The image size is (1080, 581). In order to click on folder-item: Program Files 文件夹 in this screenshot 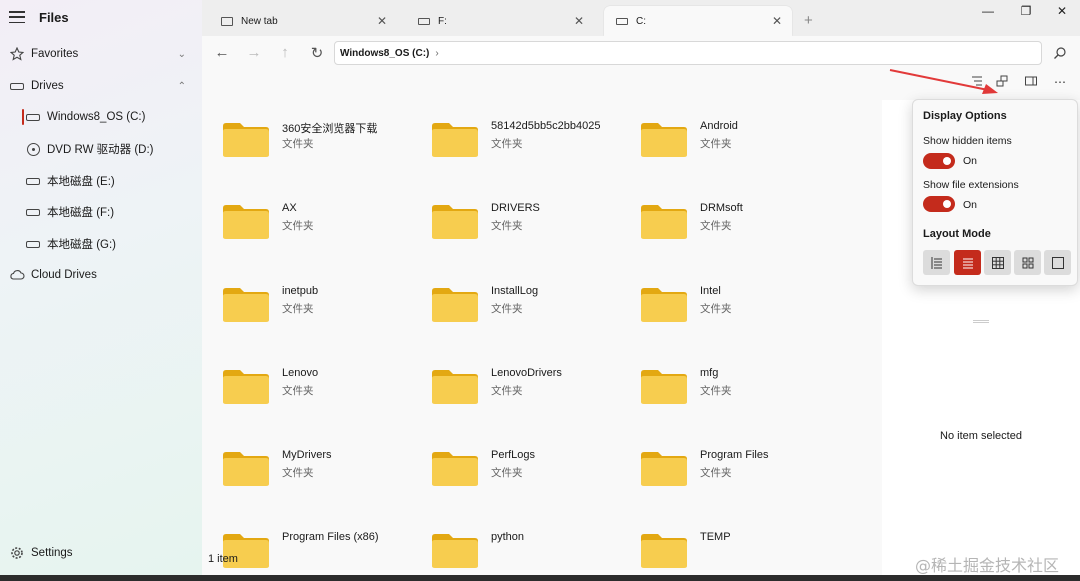, I will do `click(720, 457)`.